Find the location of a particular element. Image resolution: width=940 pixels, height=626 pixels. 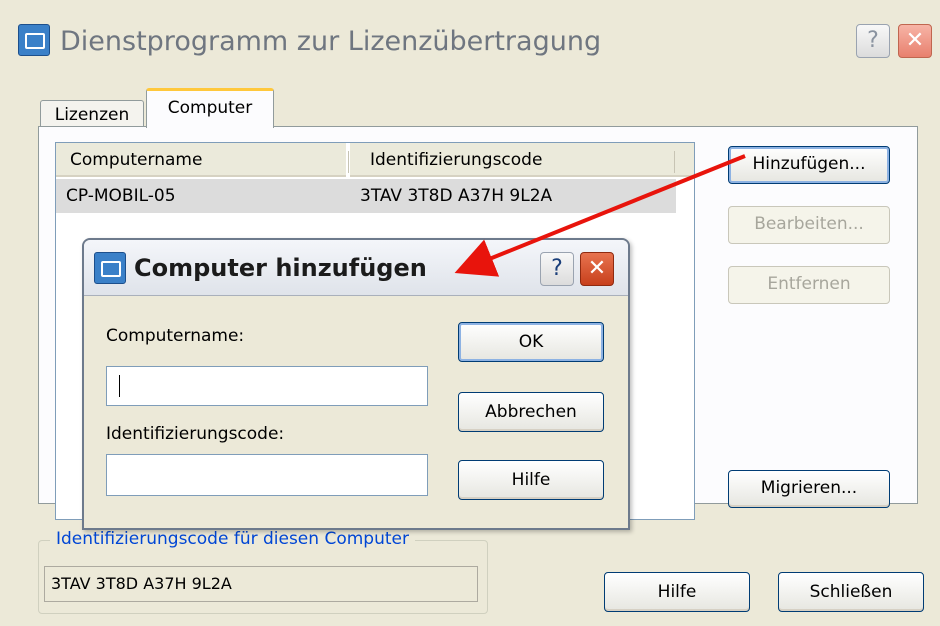

help-title-button: ? is located at coordinates (873, 41).